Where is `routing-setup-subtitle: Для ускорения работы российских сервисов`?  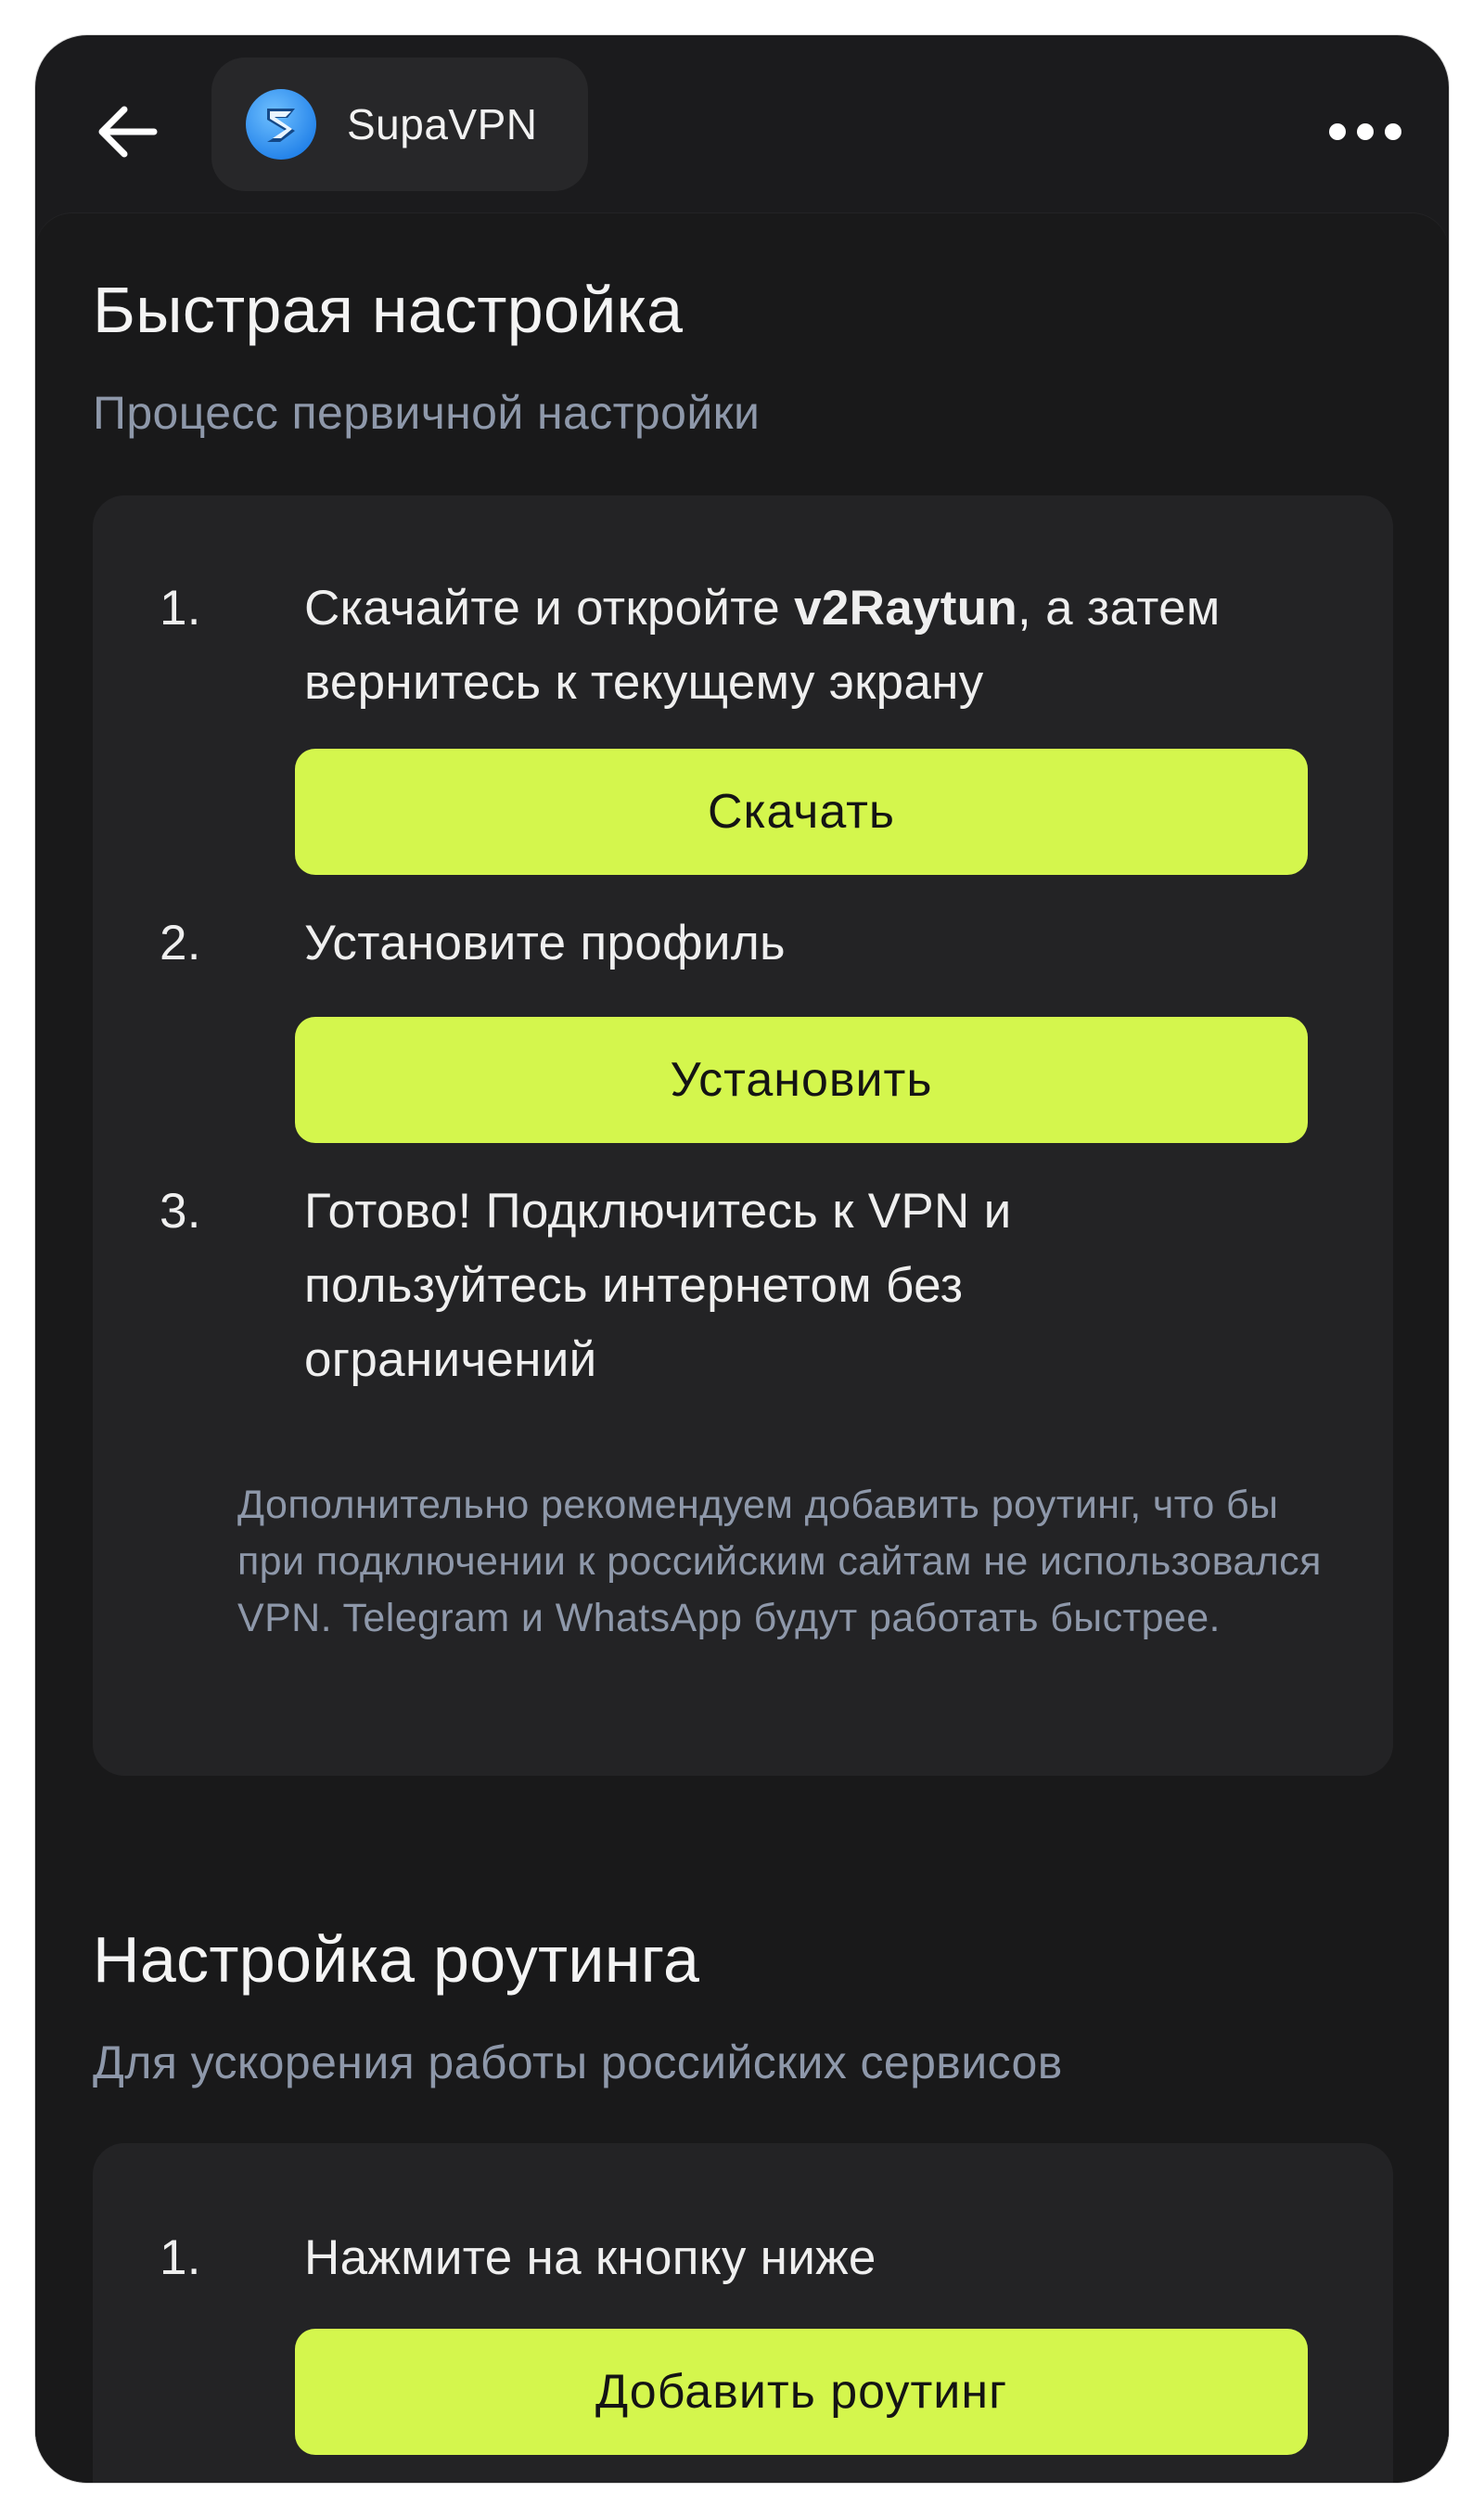 routing-setup-subtitle: Для ускорения работы российских сервисов is located at coordinates (578, 2062).